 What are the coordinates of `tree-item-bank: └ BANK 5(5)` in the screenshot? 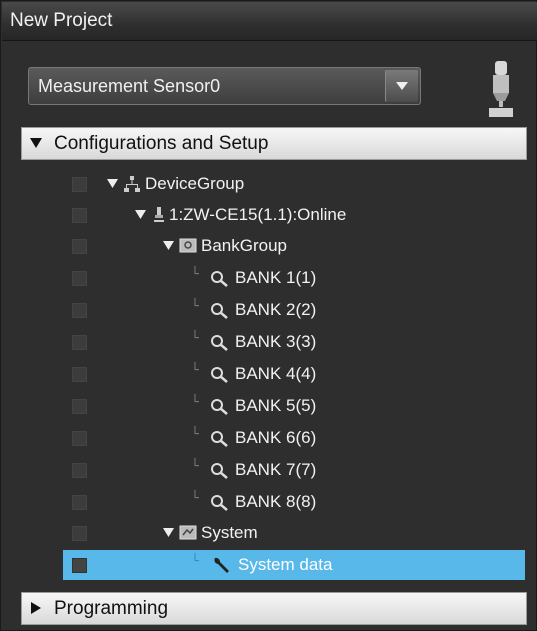 It's located at (294, 406).